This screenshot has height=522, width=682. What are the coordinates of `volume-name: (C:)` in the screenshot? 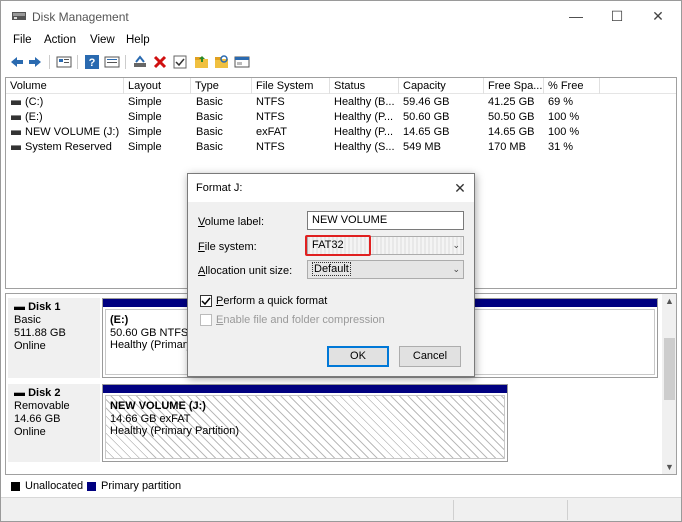 It's located at (34, 102).